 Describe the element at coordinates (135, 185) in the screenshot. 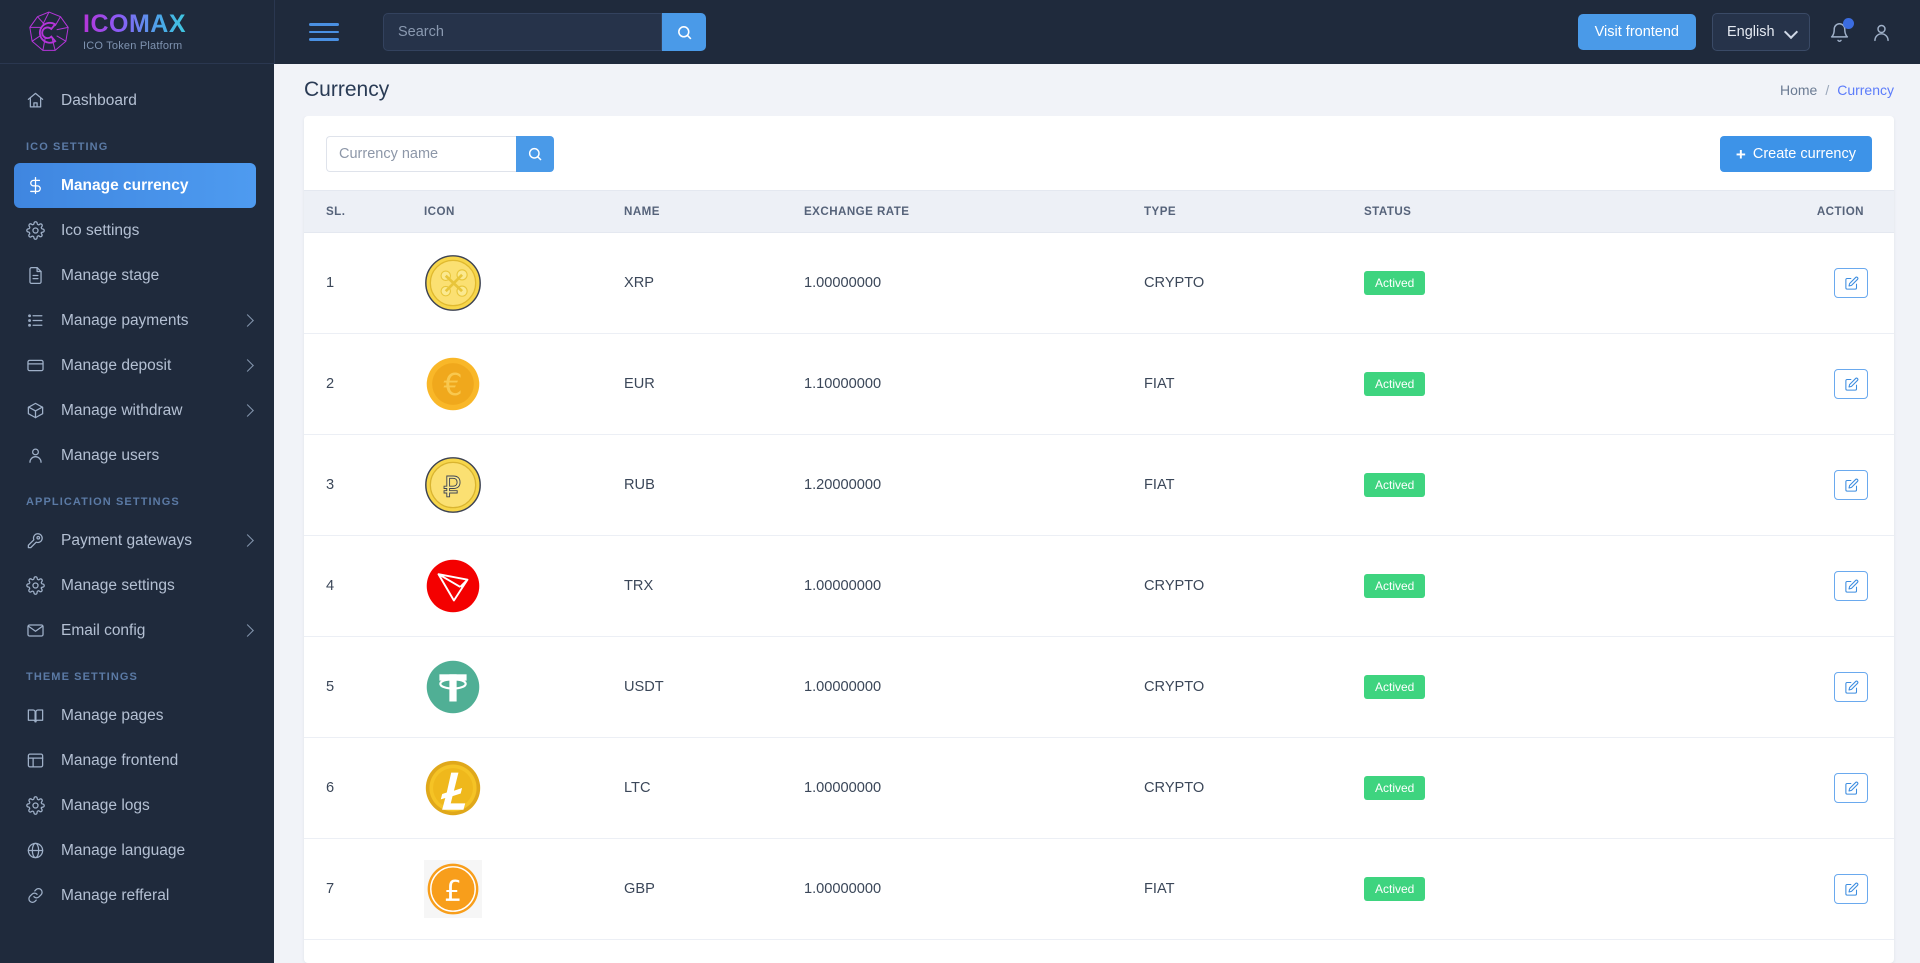

I see `sidebar-item-manage-currency: Manage currency` at that location.